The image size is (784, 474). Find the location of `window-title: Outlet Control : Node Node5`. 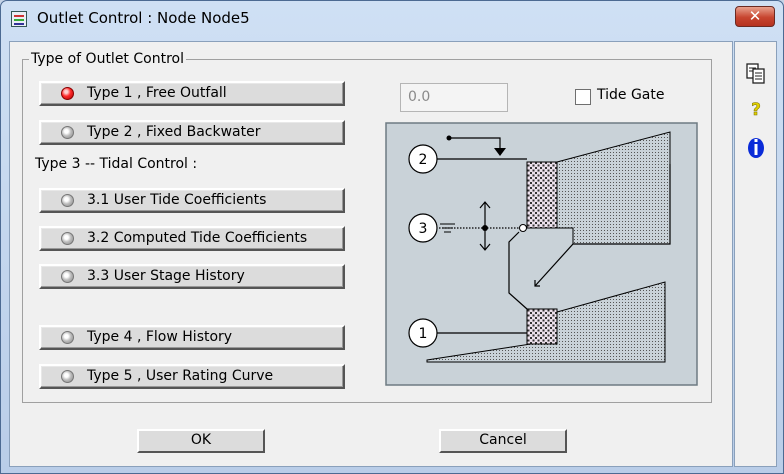

window-title: Outlet Control : Node Node5 is located at coordinates (143, 18).